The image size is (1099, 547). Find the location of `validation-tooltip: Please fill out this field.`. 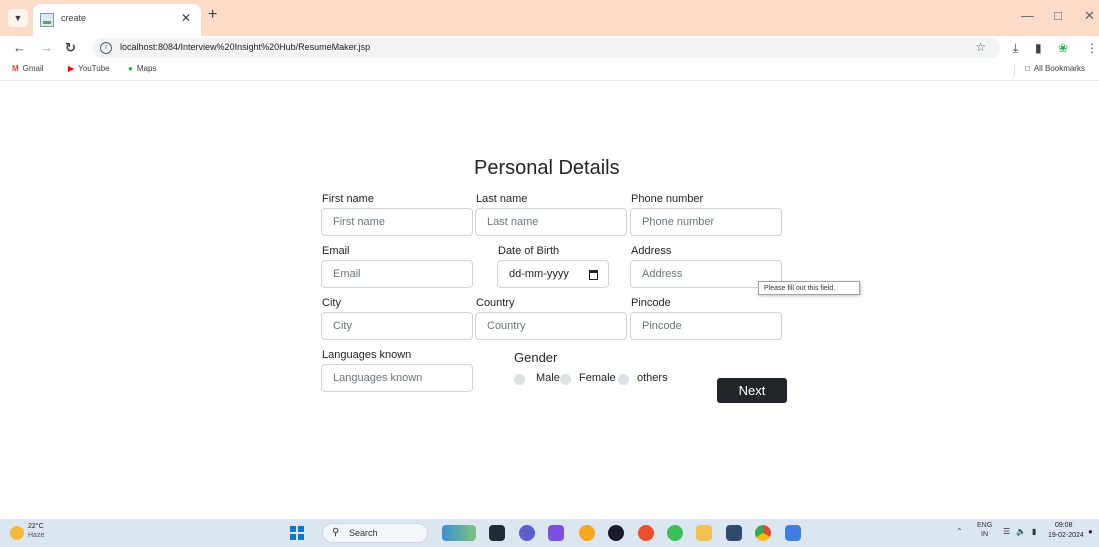

validation-tooltip: Please fill out this field. is located at coordinates (809, 288).